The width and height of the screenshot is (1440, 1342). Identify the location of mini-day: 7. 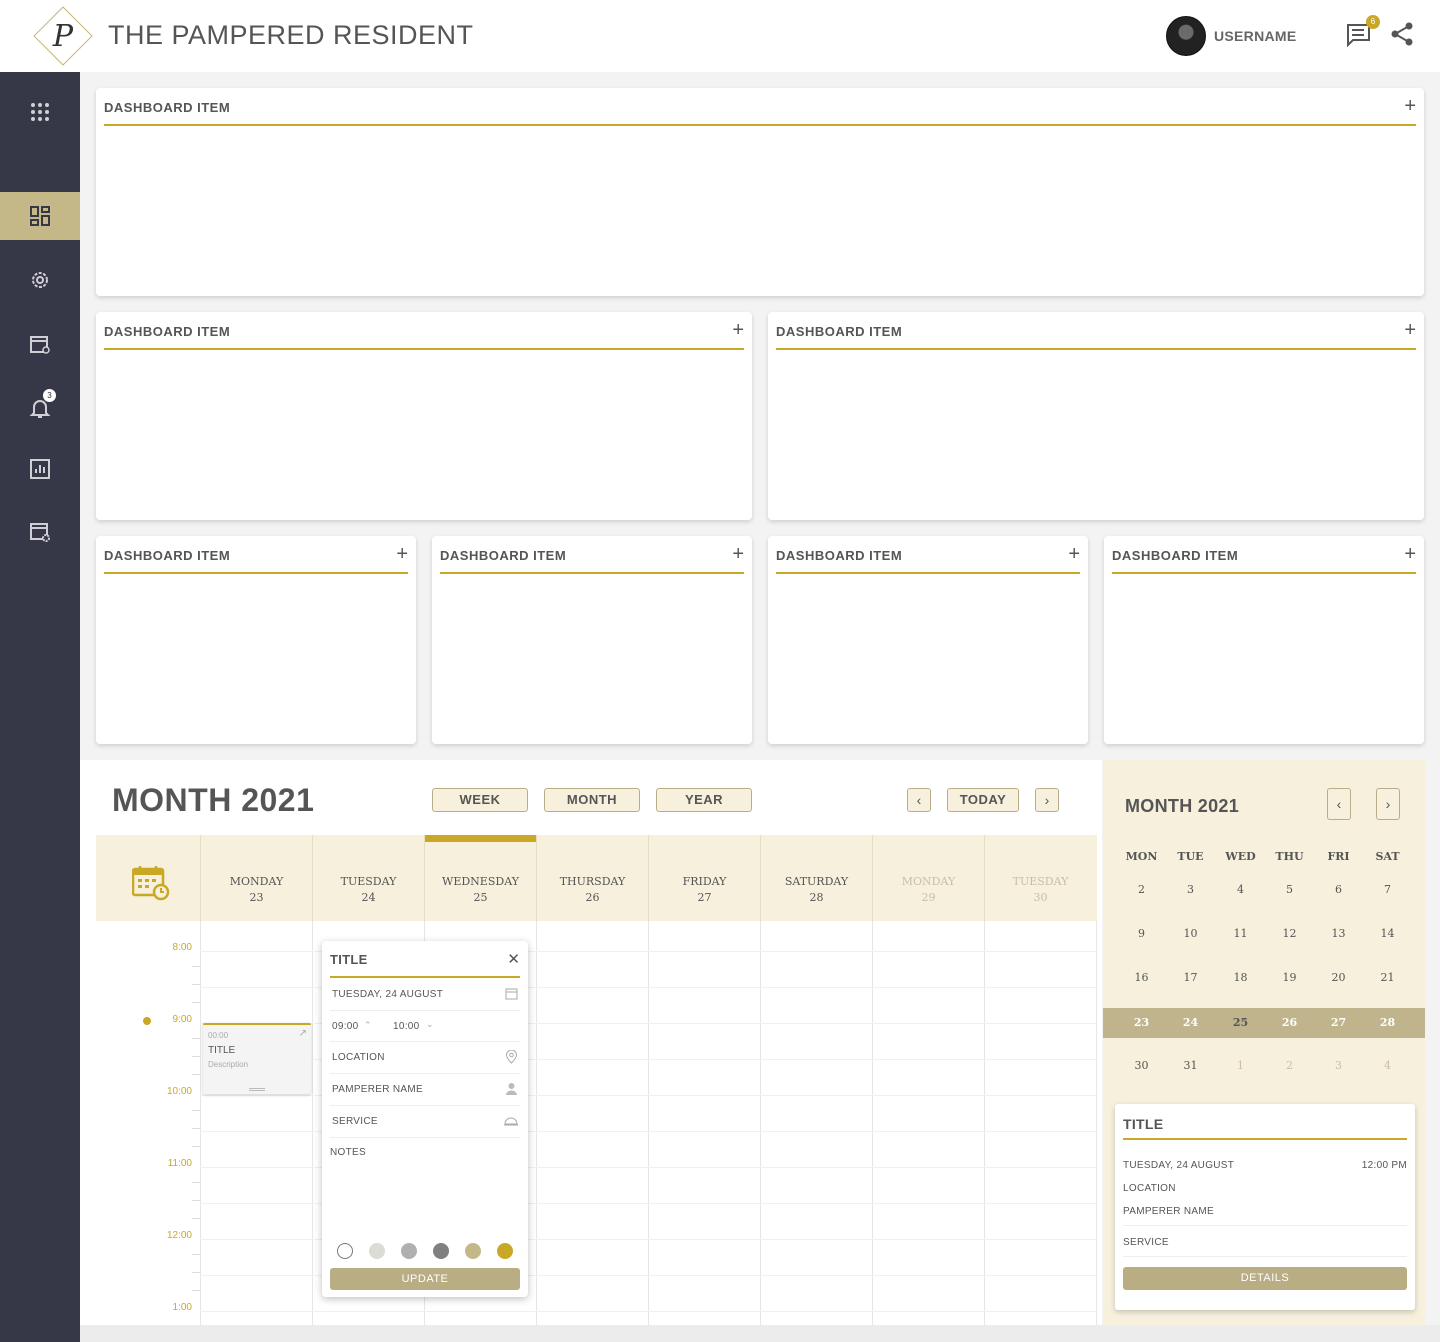
(1387, 889).